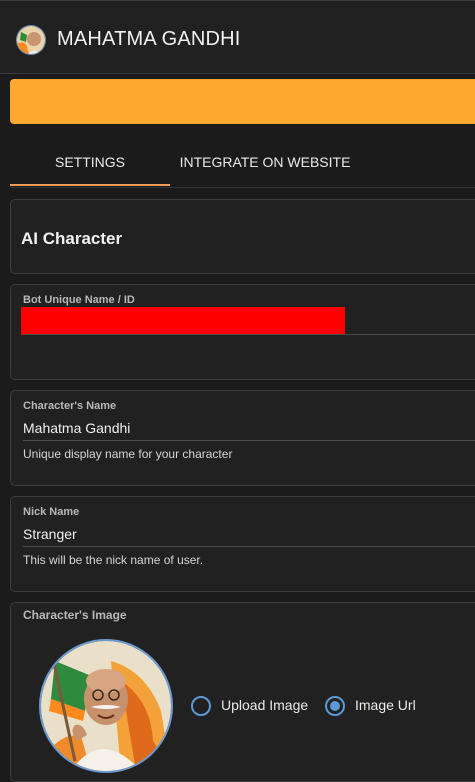 The width and height of the screenshot is (475, 782). I want to click on tab-bar: SETTINGS INTEGRATE ON WEBSITE, so click(242, 164).